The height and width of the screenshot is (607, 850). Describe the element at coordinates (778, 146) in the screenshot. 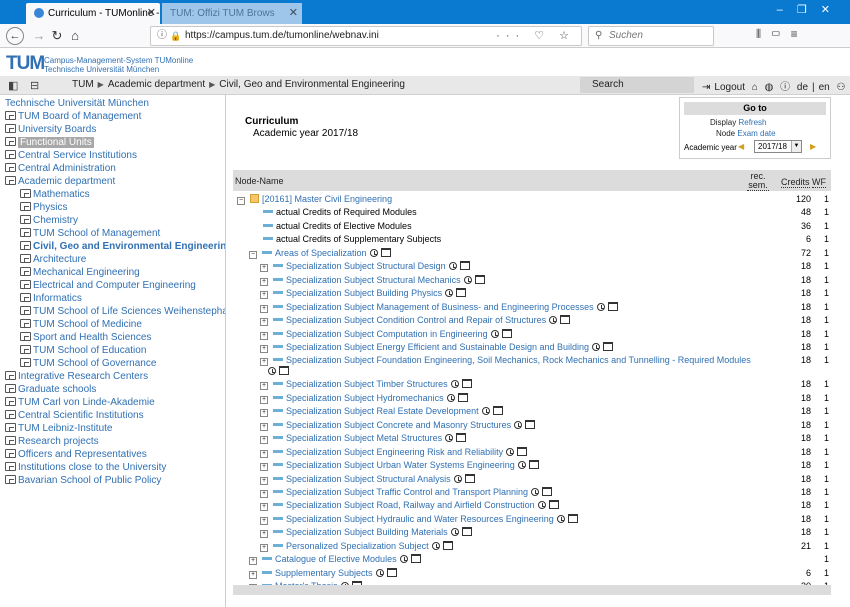

I see `academic-year-select: 2017/18 ▼` at that location.